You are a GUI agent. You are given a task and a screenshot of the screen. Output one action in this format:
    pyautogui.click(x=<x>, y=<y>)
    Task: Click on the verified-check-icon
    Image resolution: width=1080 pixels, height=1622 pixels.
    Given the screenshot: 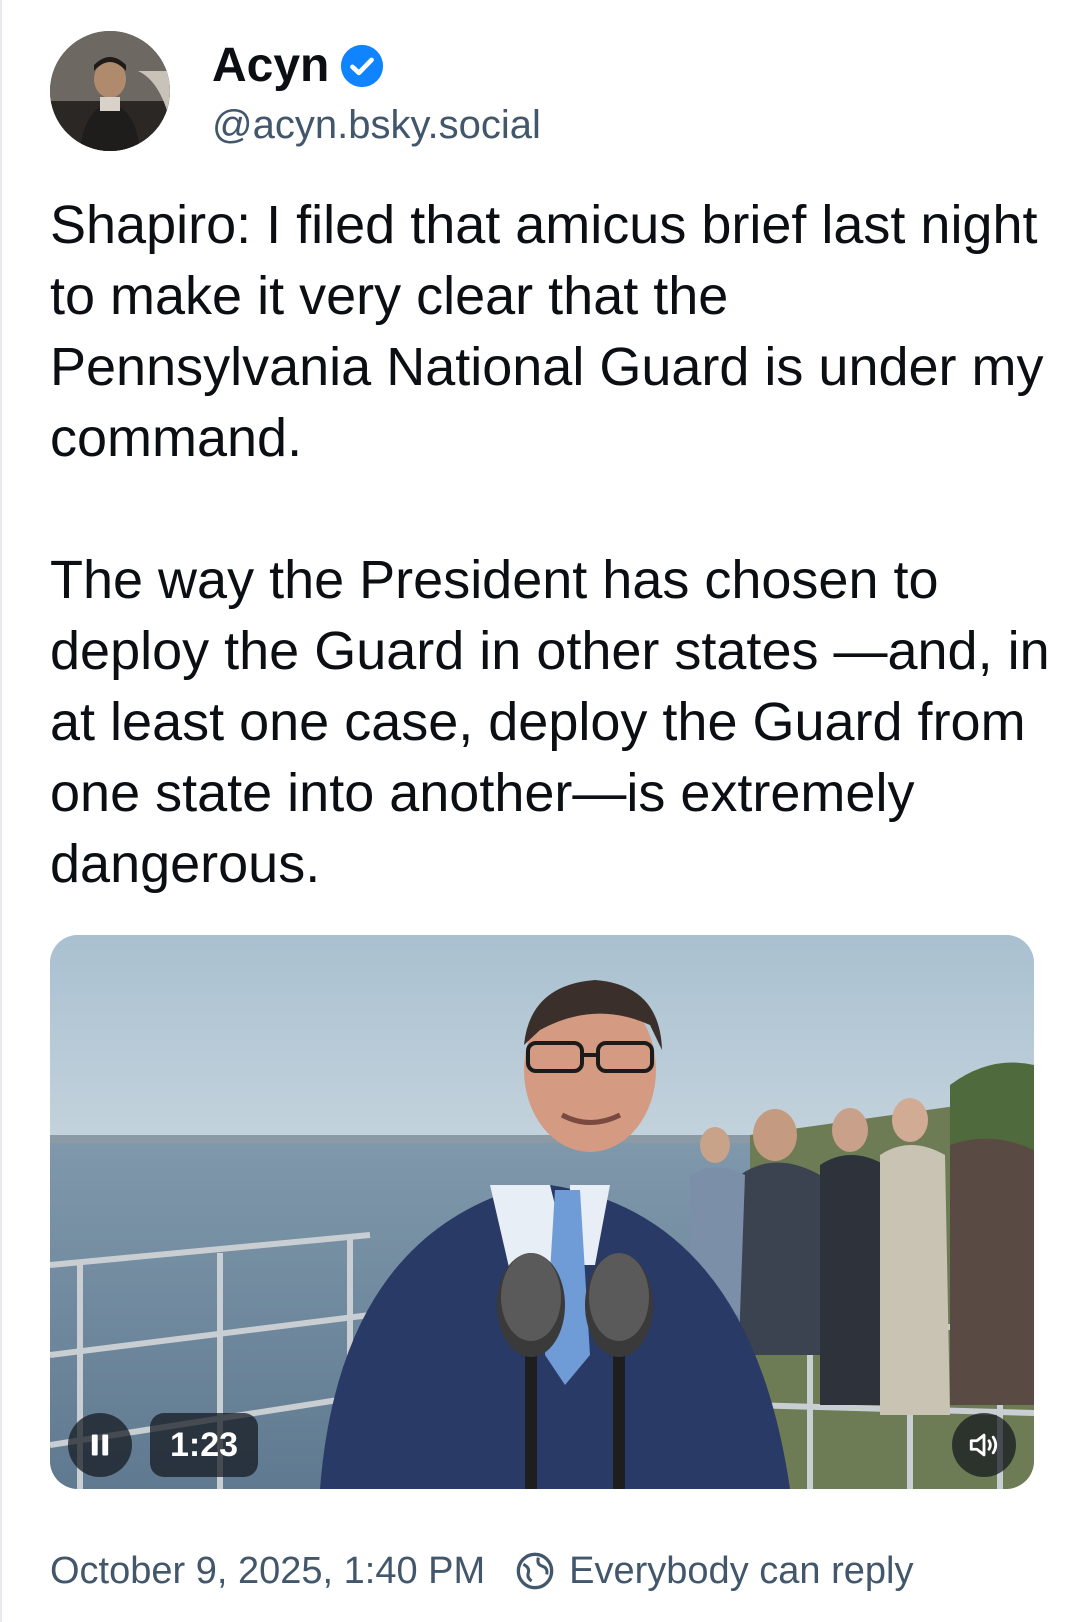 What is the action you would take?
    pyautogui.click(x=362, y=66)
    